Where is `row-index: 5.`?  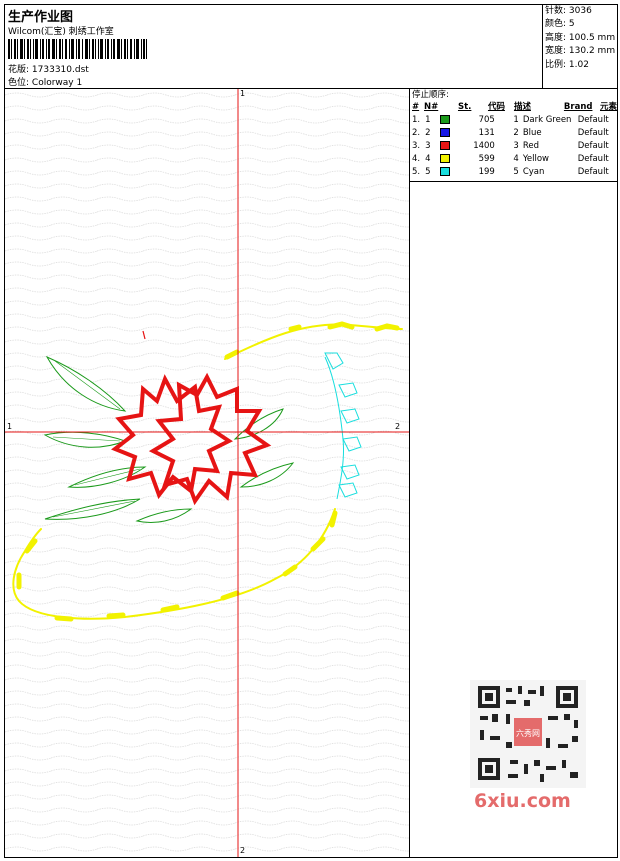
row-index: 5. is located at coordinates (416, 172).